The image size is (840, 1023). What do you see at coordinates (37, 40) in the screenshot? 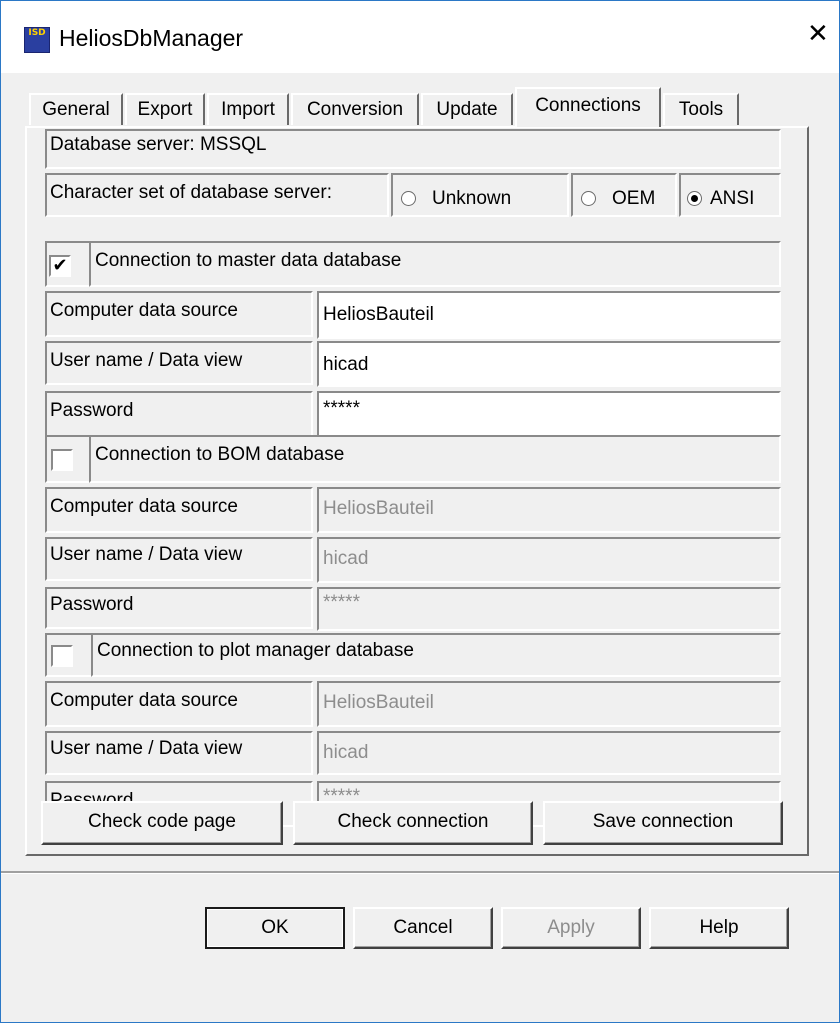
I see `app-icon: ISD` at bounding box center [37, 40].